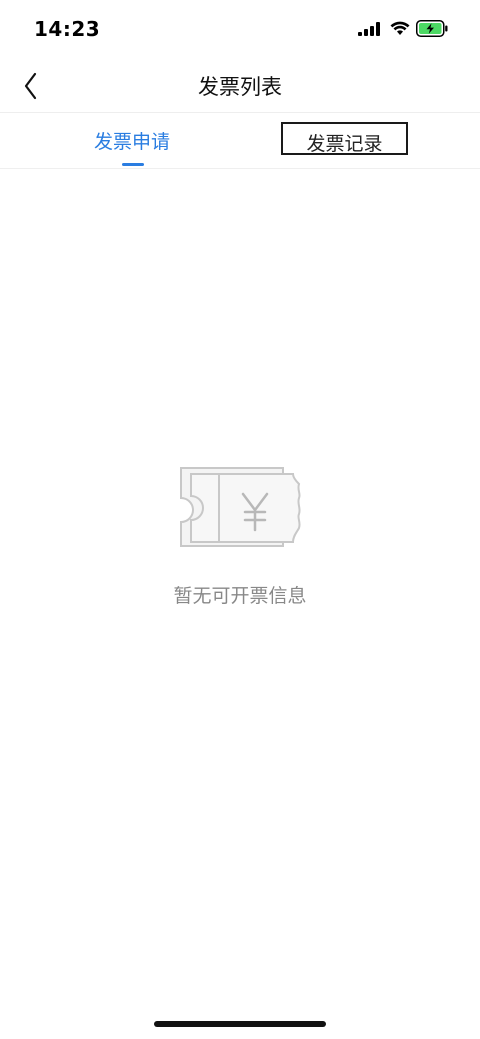 The height and width of the screenshot is (1039, 480). I want to click on tab-invoice-records: 发票记录, so click(348, 140).